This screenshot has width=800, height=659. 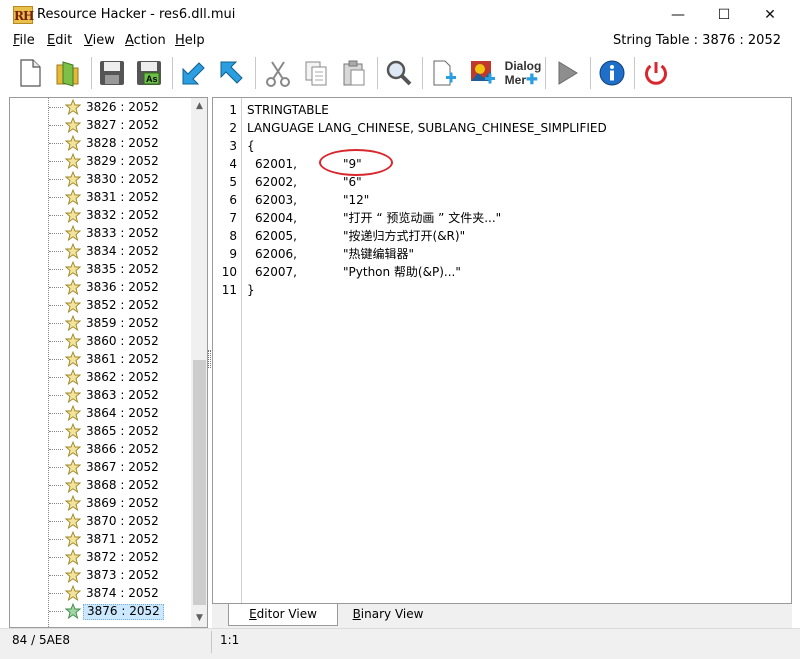 What do you see at coordinates (145, 40) in the screenshot?
I see `menu-action: Action` at bounding box center [145, 40].